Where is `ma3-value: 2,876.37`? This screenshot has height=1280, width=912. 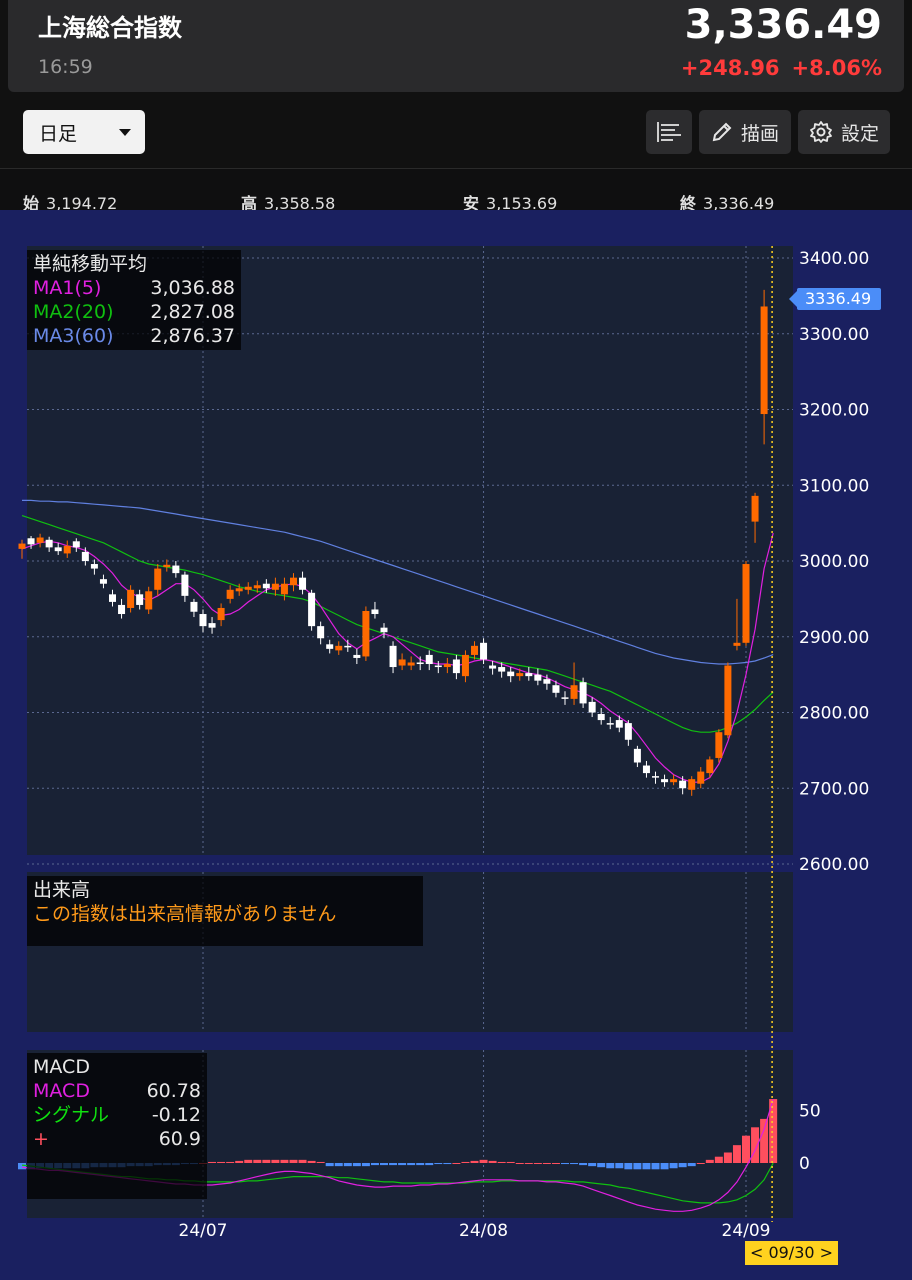 ma3-value: 2,876.37 is located at coordinates (192, 336).